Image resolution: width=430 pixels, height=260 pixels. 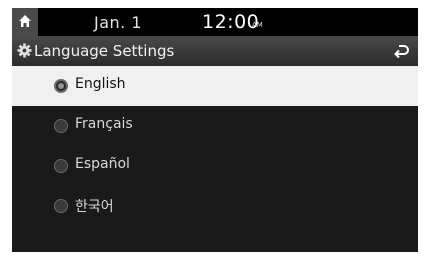 What do you see at coordinates (257, 25) in the screenshot?
I see `ampm-indicator: AM` at bounding box center [257, 25].